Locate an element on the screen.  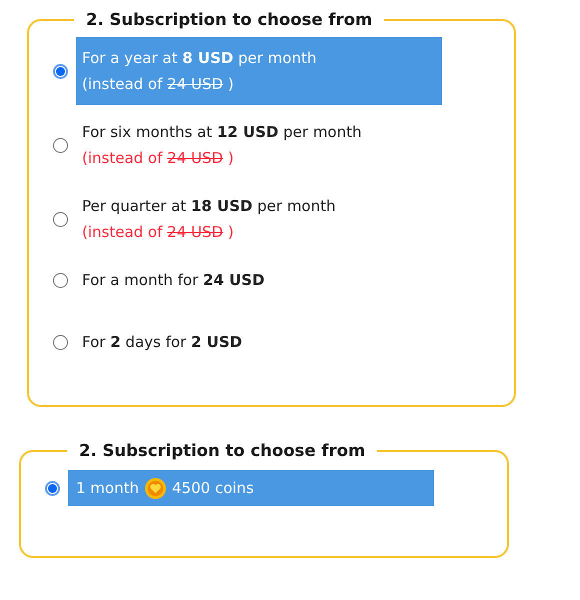
option-label: For six months at 12 USD per month (instead of 24 USD ) is located at coordinates (259, 145).